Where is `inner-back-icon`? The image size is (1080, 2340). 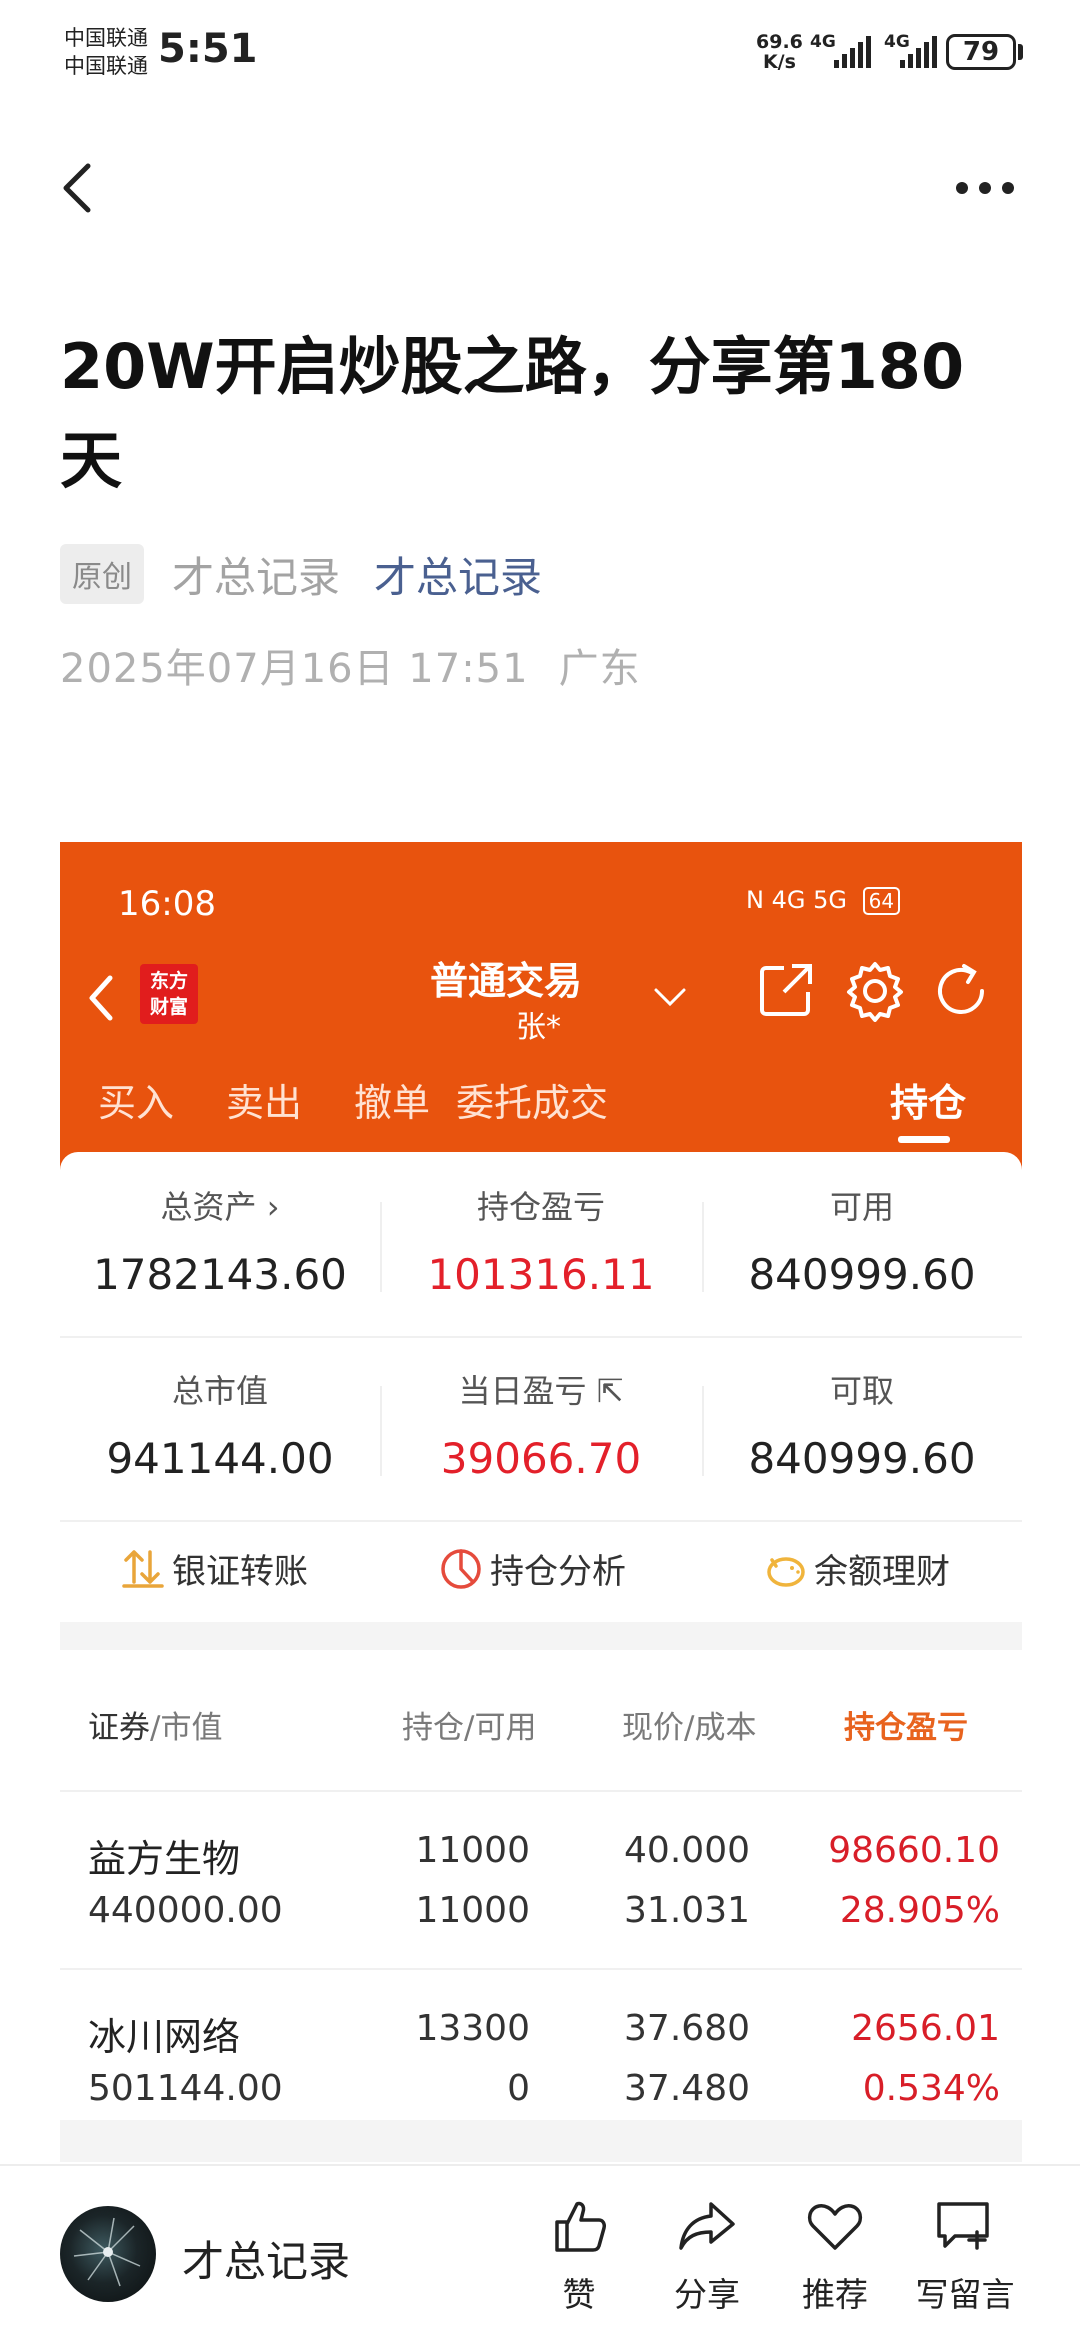
inner-back-icon is located at coordinates (101, 998).